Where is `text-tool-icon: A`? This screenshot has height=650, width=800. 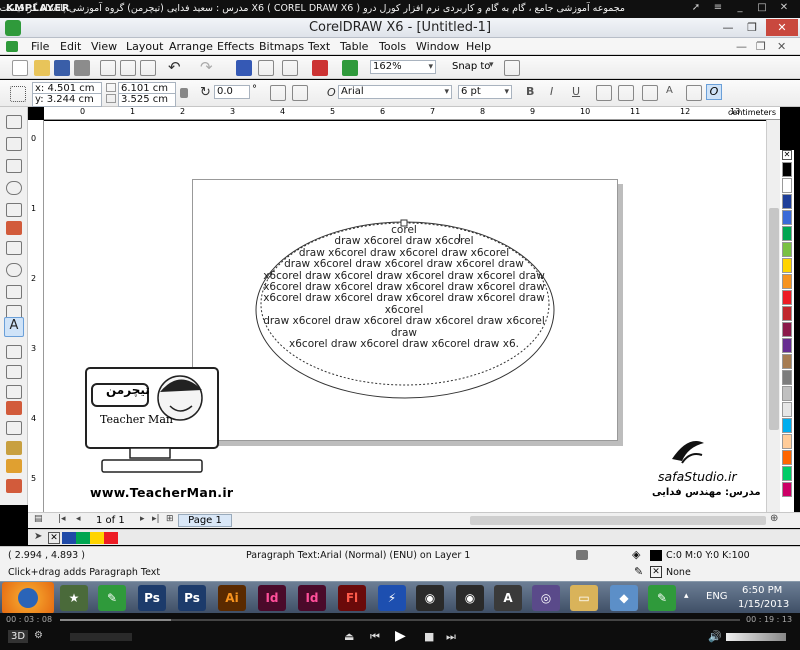 text-tool-icon: A is located at coordinates (14, 327).